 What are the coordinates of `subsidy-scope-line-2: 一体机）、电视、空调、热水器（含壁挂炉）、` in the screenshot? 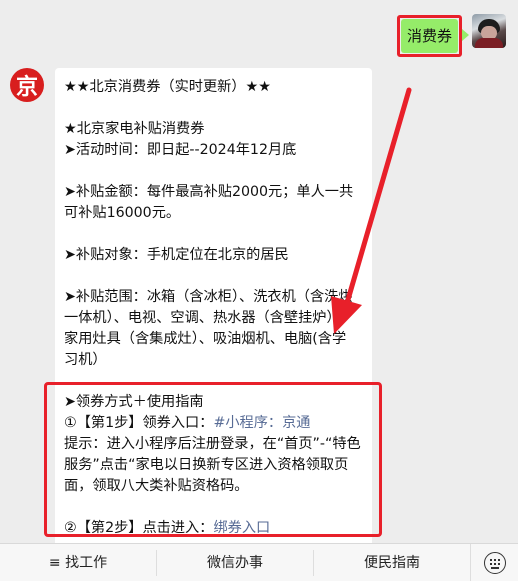 It's located at (206, 318).